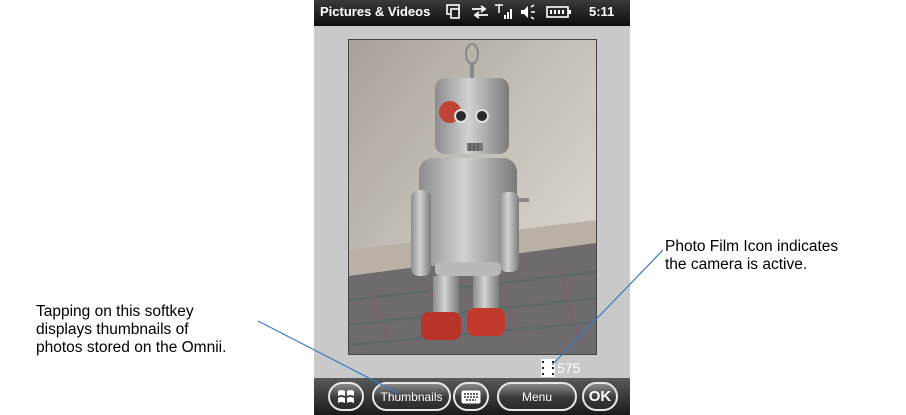 The width and height of the screenshot is (906, 415). I want to click on status-bar: Pictures & Videos 5:11, so click(472, 13).